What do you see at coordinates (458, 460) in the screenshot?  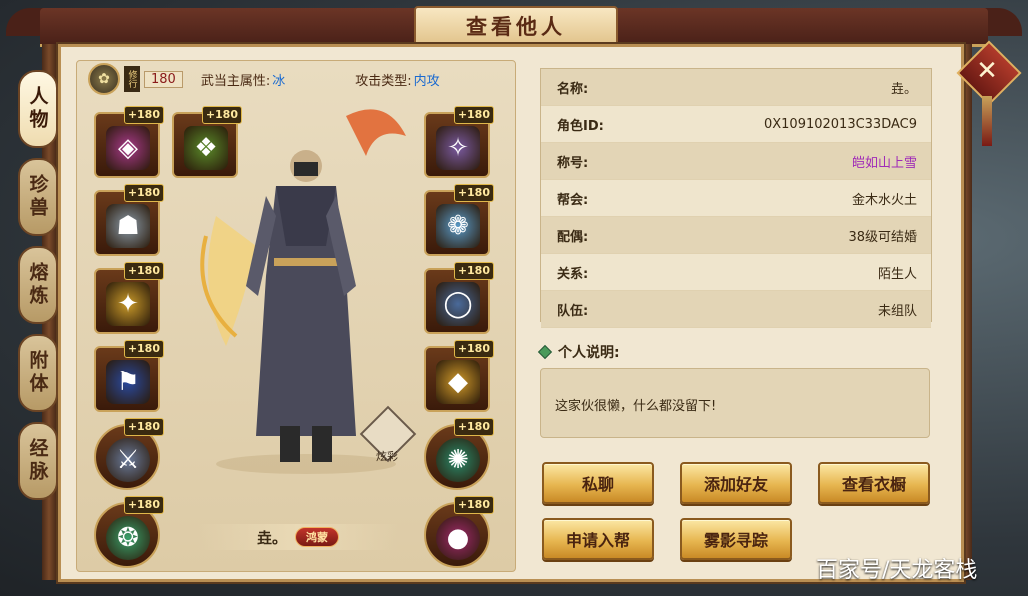 I see `amulet-icon: ✺` at bounding box center [458, 460].